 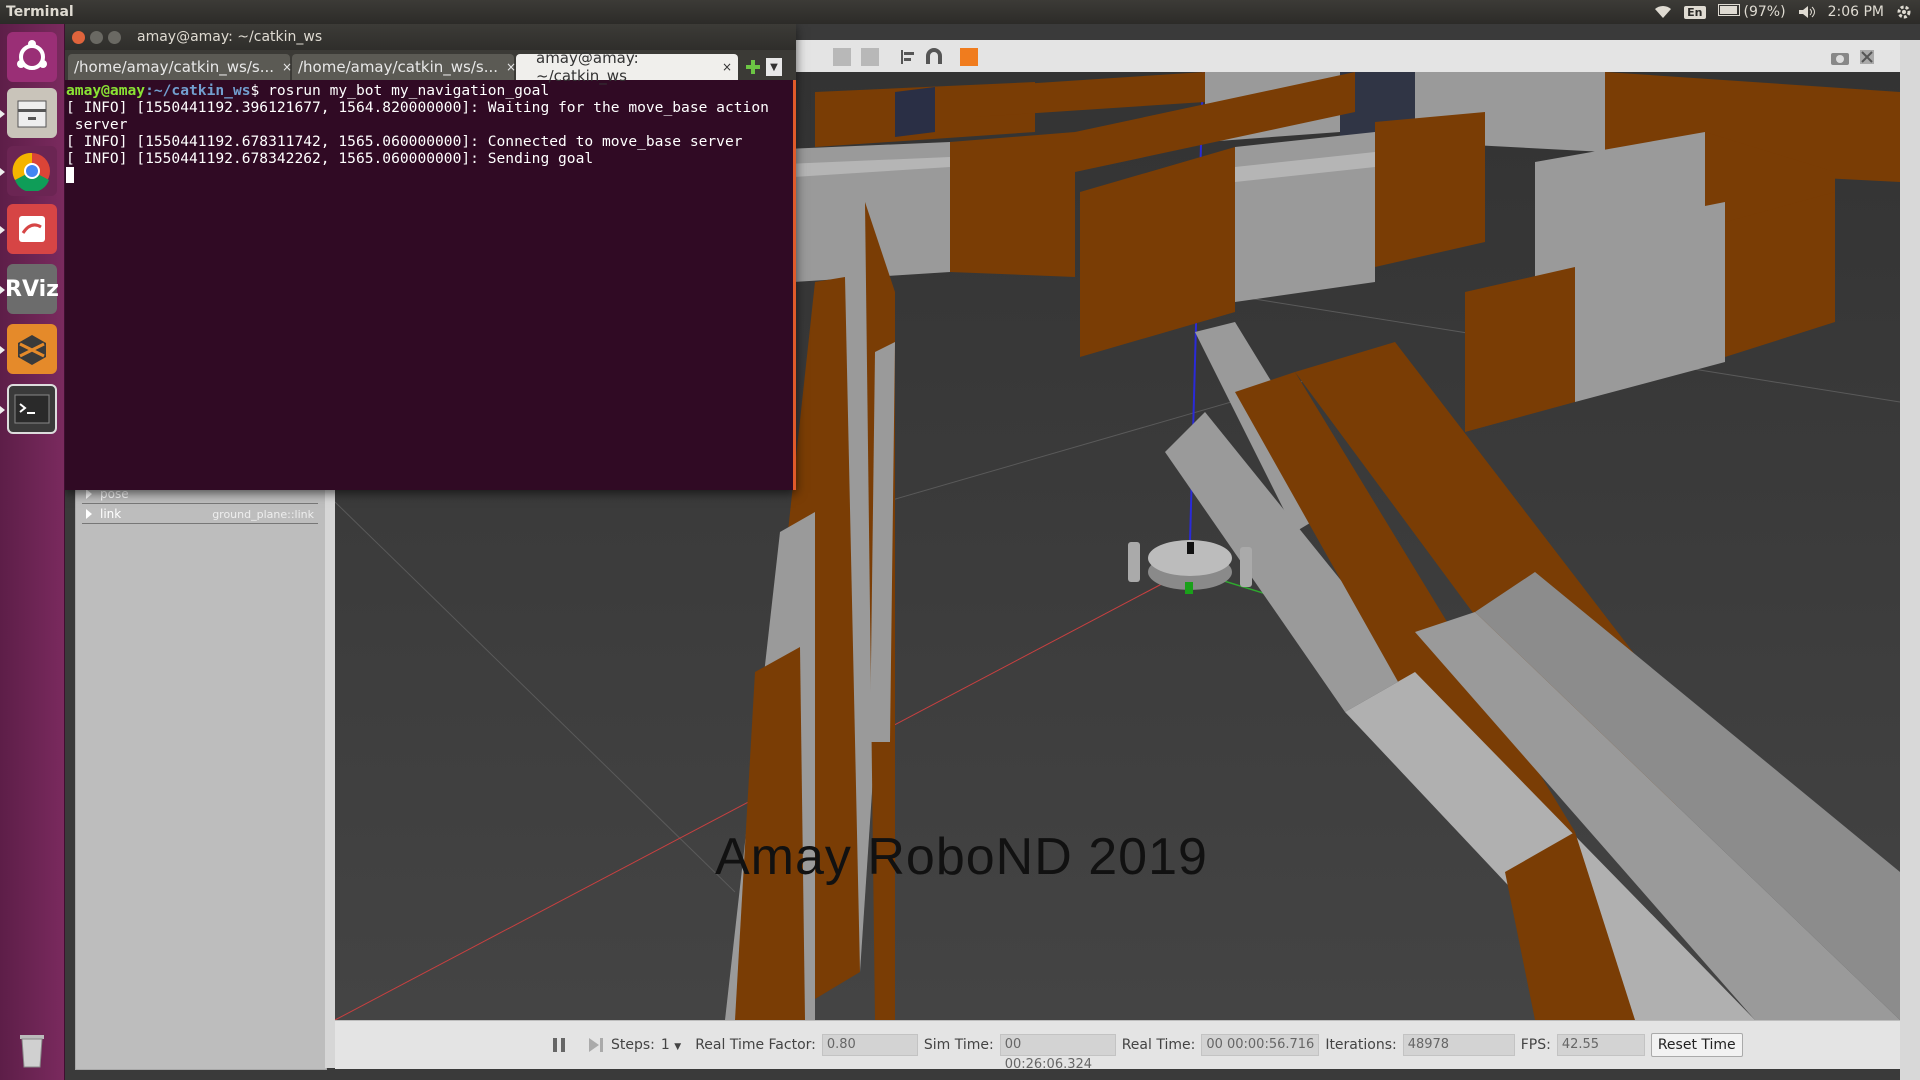 I want to click on minimize-window-button, so click(x=96, y=37).